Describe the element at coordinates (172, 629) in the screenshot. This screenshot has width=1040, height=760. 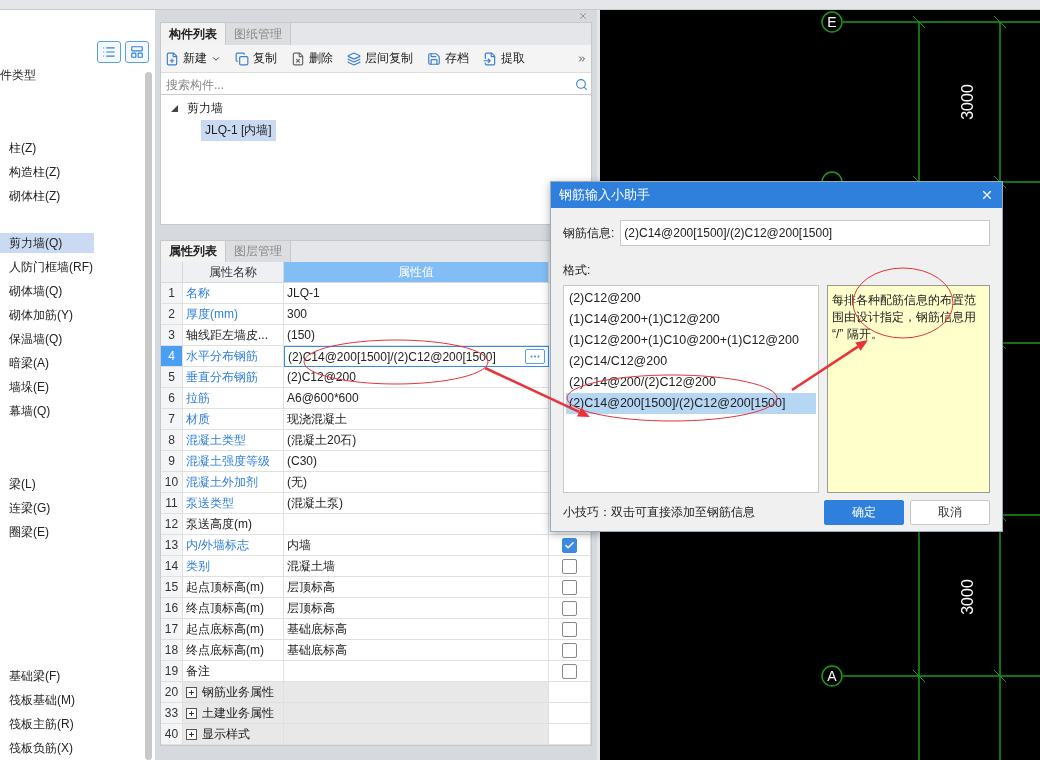
I see `row-number: 17` at that location.